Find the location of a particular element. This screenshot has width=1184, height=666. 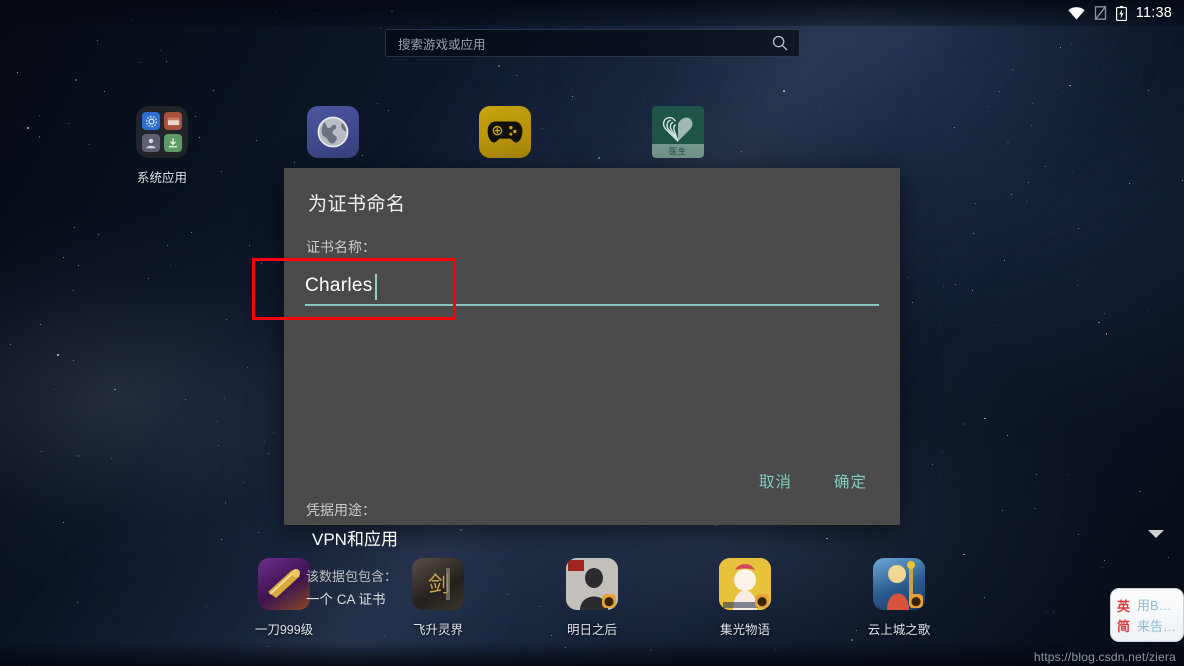

signal-no-sim-icon is located at coordinates (1100, 13).